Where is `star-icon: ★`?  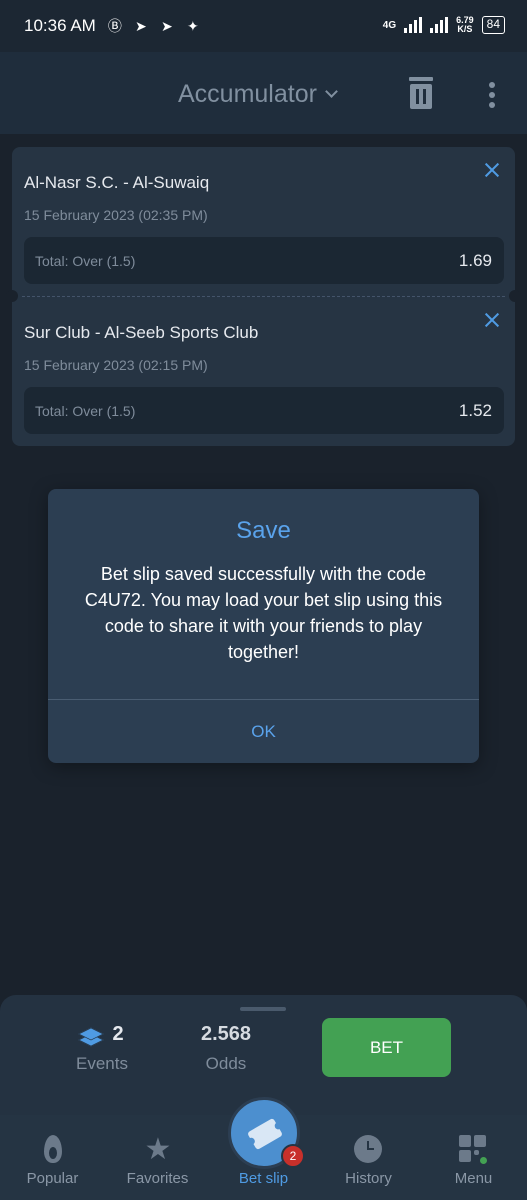
star-icon: ★ is located at coordinates (158, 1149).